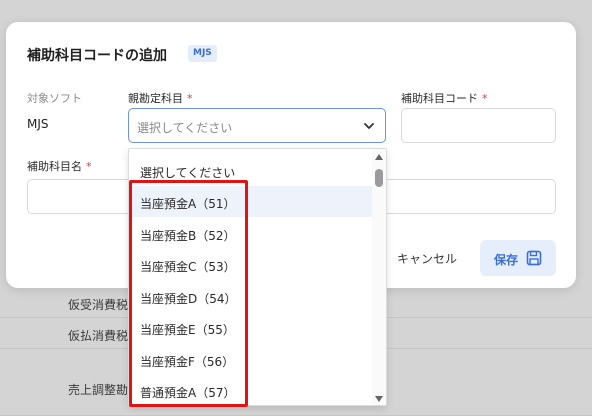 This screenshot has height=416, width=592. Describe the element at coordinates (38, 124) in the screenshot. I see `target-software-value: MJS` at that location.